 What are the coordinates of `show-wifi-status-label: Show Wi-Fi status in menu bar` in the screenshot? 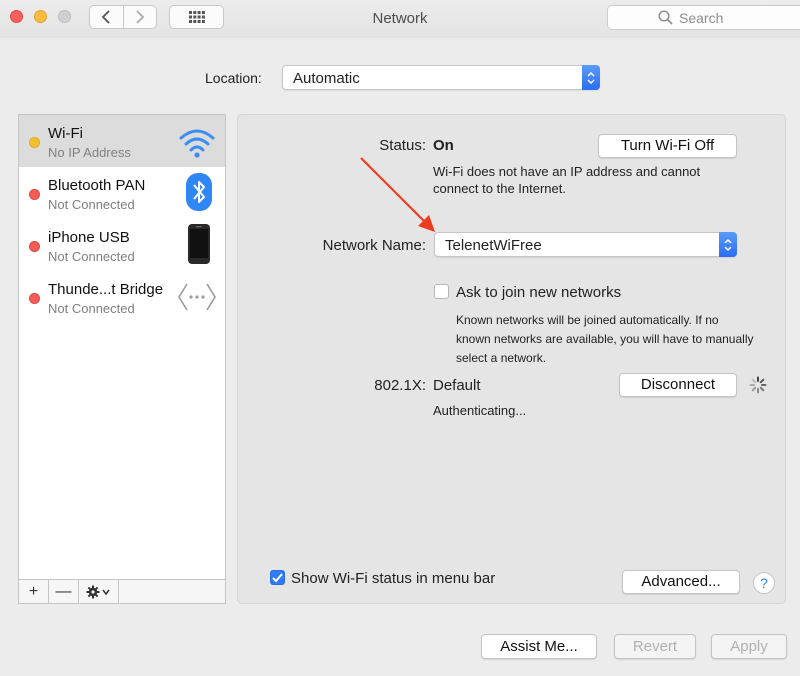 It's located at (393, 578).